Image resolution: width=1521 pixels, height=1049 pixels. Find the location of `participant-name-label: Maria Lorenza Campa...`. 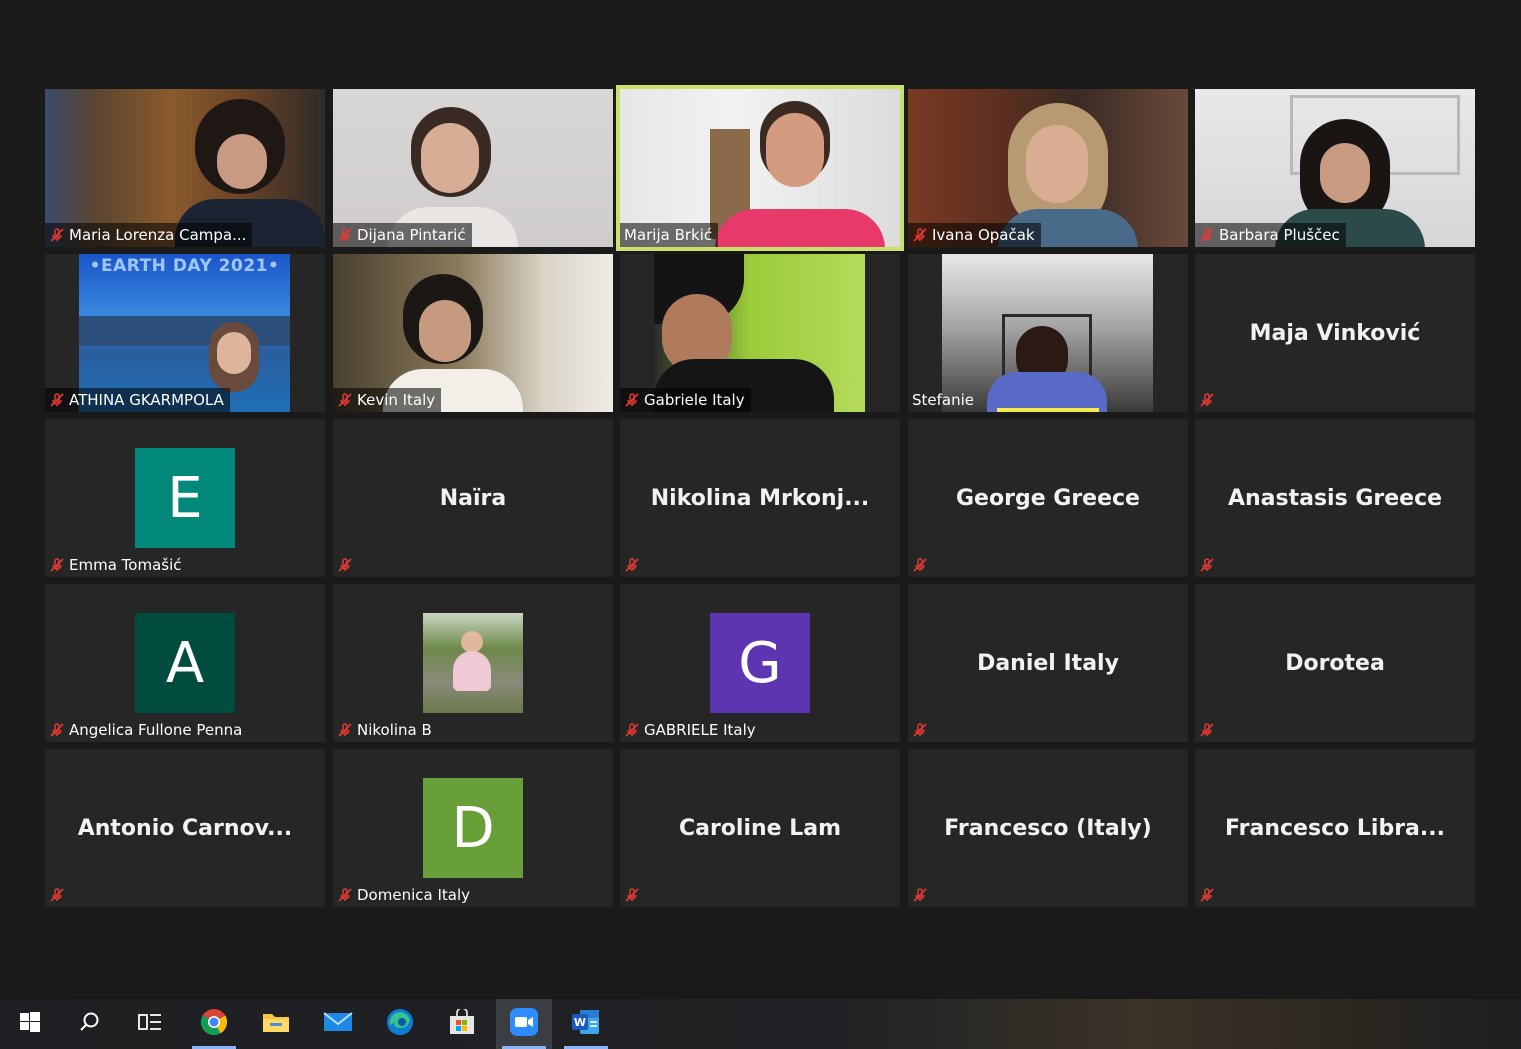

participant-name-label: Maria Lorenza Campa... is located at coordinates (149, 235).